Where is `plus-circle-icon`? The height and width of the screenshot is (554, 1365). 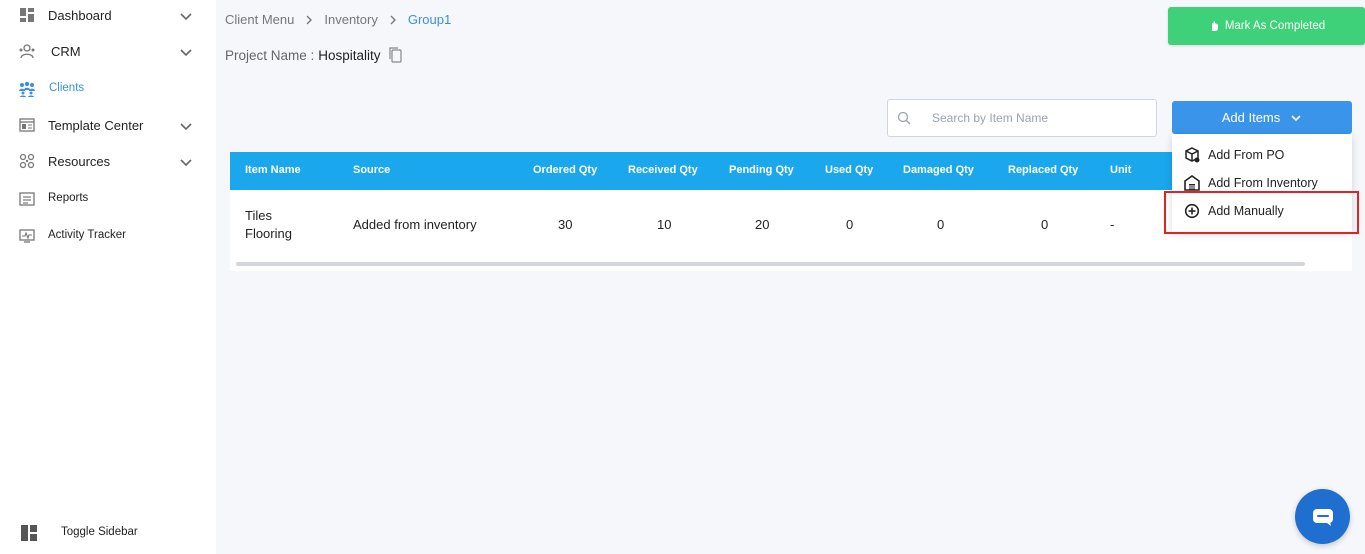 plus-circle-icon is located at coordinates (1192, 211).